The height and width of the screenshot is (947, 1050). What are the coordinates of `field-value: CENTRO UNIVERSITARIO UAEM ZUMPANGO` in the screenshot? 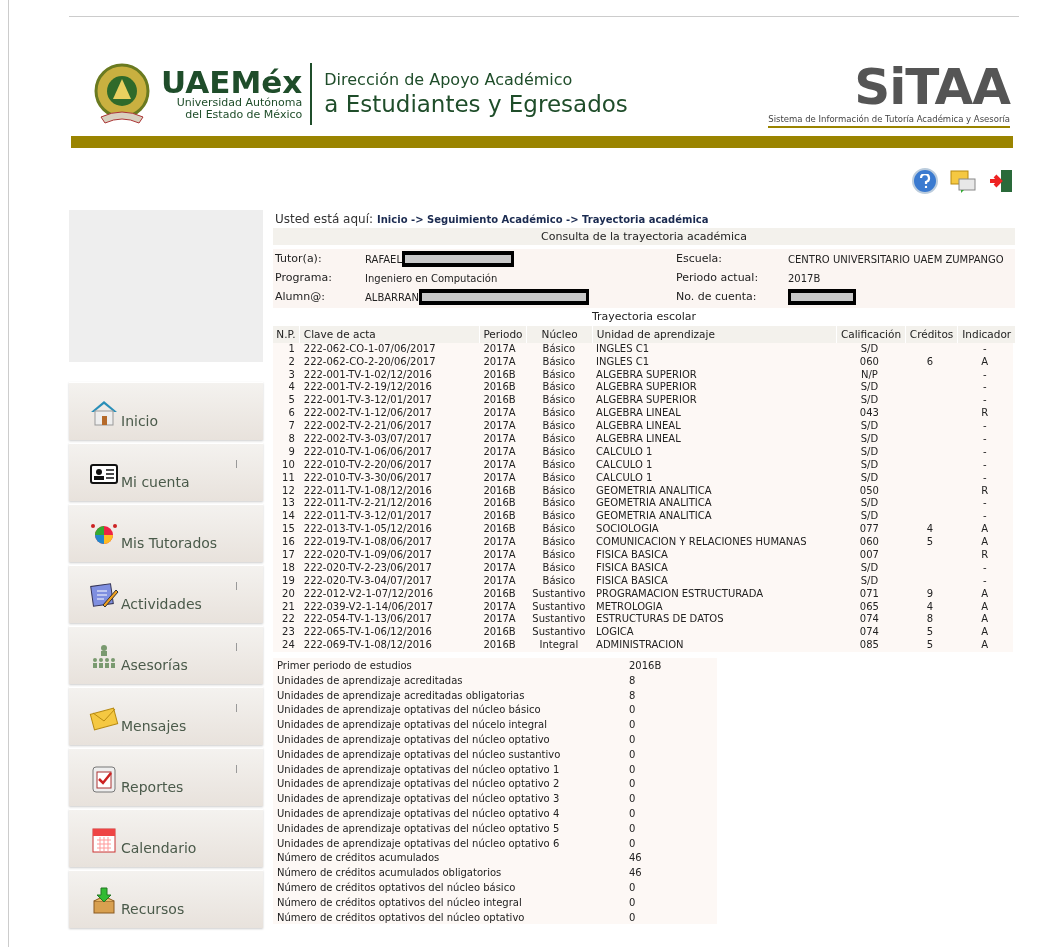 It's located at (896, 259).